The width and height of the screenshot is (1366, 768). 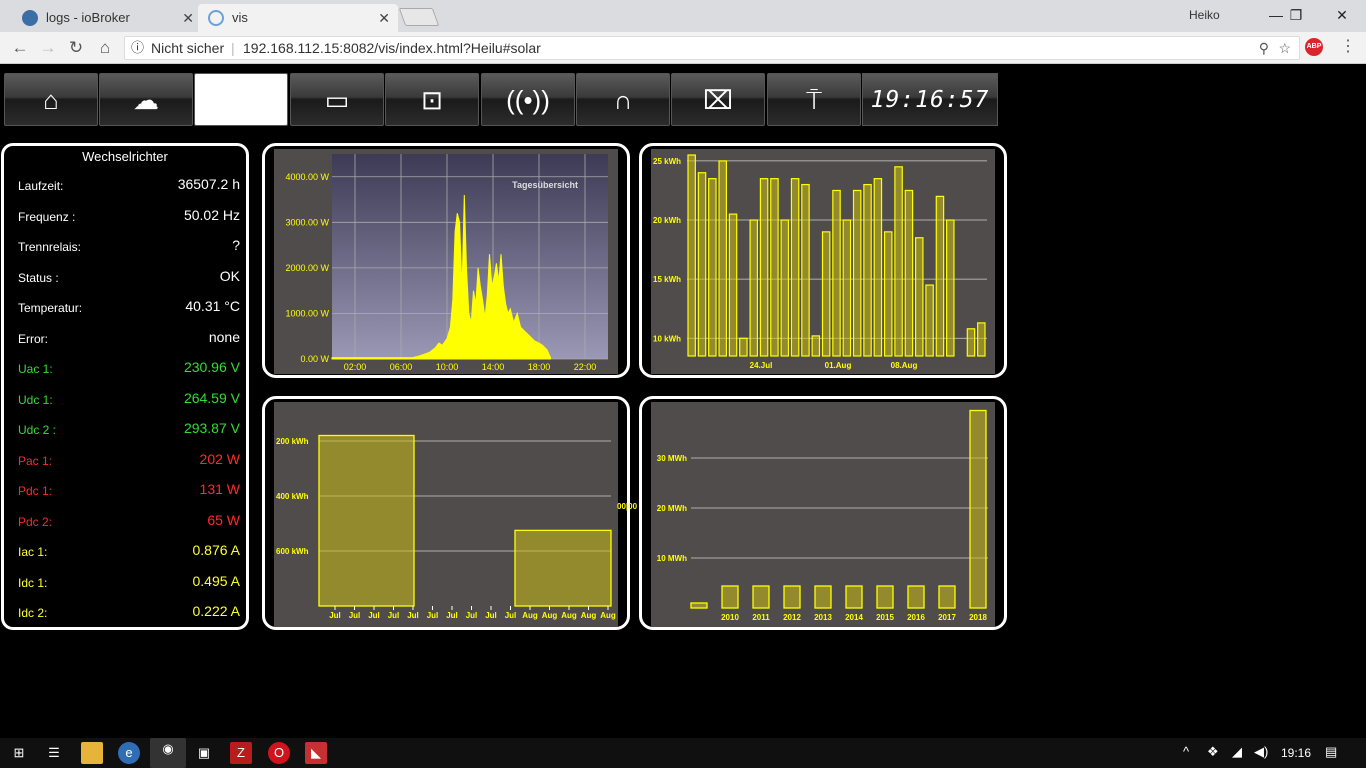 What do you see at coordinates (1213, 752) in the screenshot?
I see `dropbox-icon: ❖` at bounding box center [1213, 752].